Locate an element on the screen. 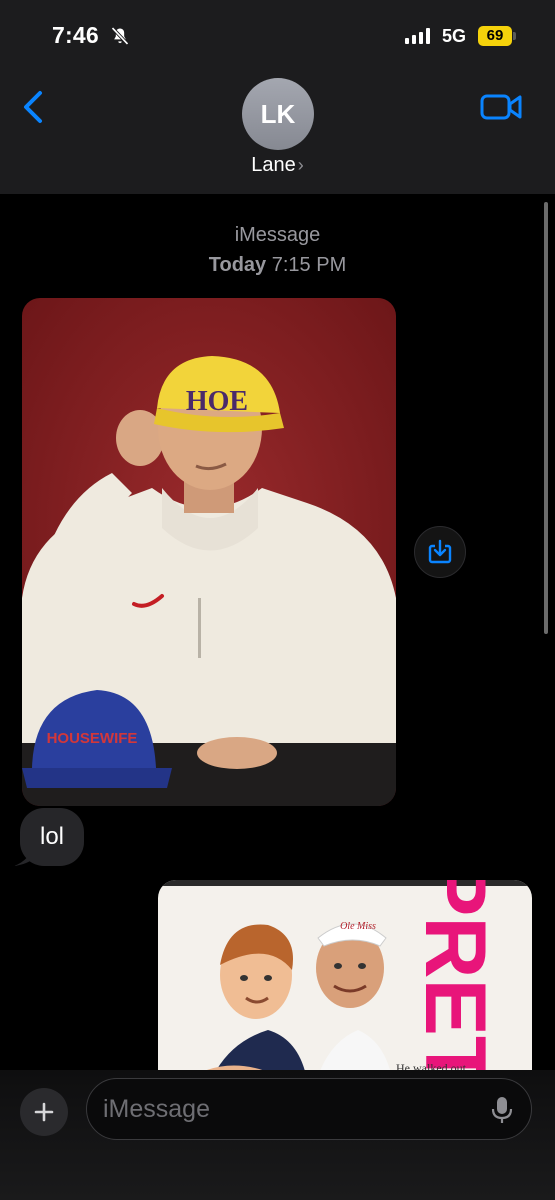 The width and height of the screenshot is (555, 1200). conversation-header: LK Lane › is located at coordinates (277, 133).